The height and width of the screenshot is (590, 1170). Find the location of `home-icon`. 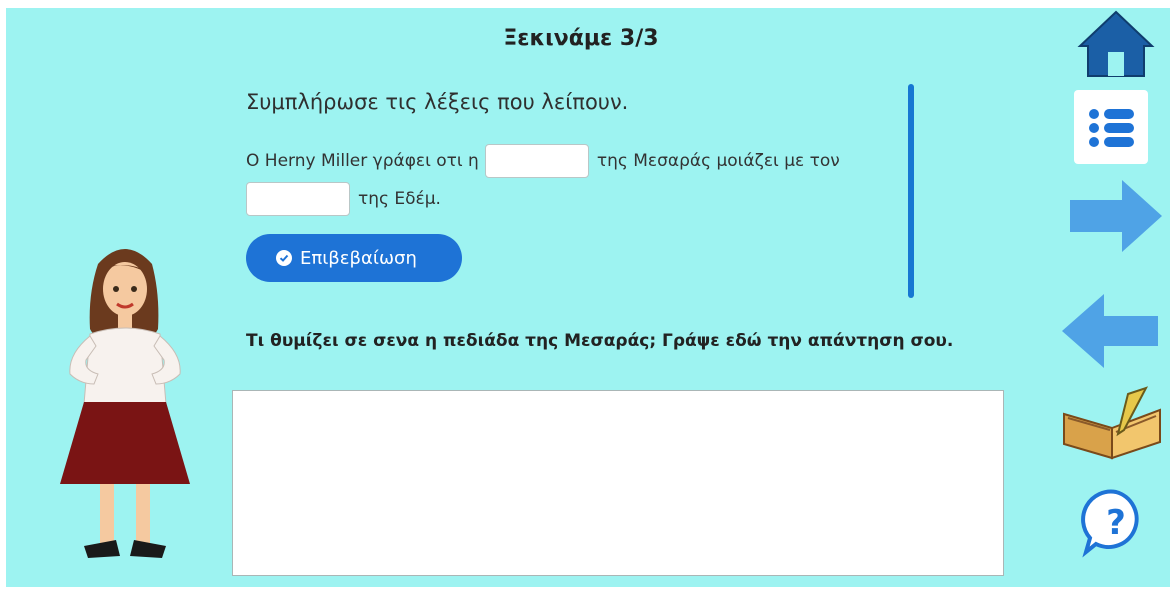

home-icon is located at coordinates (1116, 44).